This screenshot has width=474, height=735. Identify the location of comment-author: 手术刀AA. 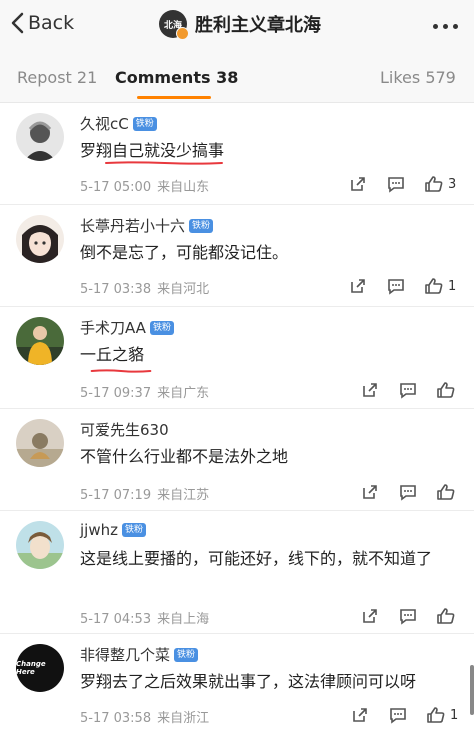
(113, 327).